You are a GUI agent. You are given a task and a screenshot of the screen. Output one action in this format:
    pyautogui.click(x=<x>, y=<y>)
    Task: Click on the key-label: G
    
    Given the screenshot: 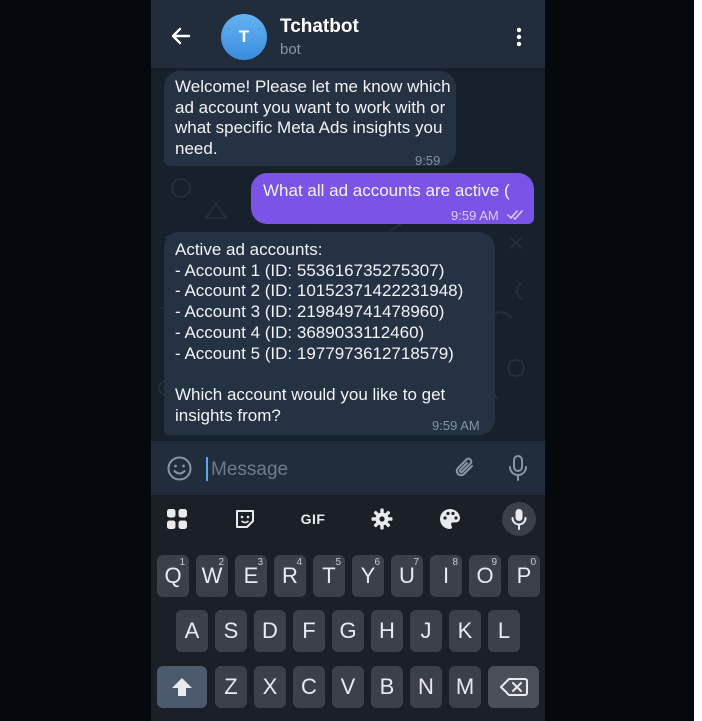 What is the action you would take?
    pyautogui.click(x=348, y=630)
    